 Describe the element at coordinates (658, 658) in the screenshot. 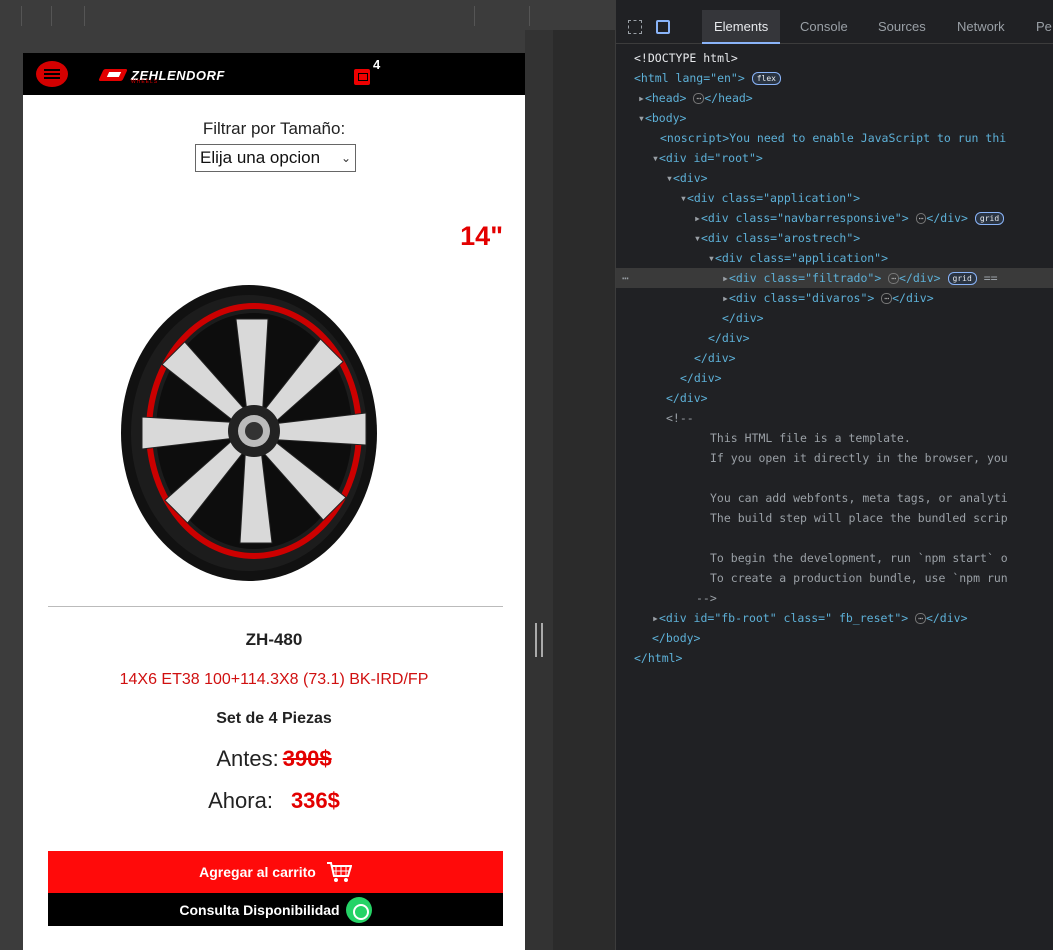

I see `dom-node: </html>` at that location.